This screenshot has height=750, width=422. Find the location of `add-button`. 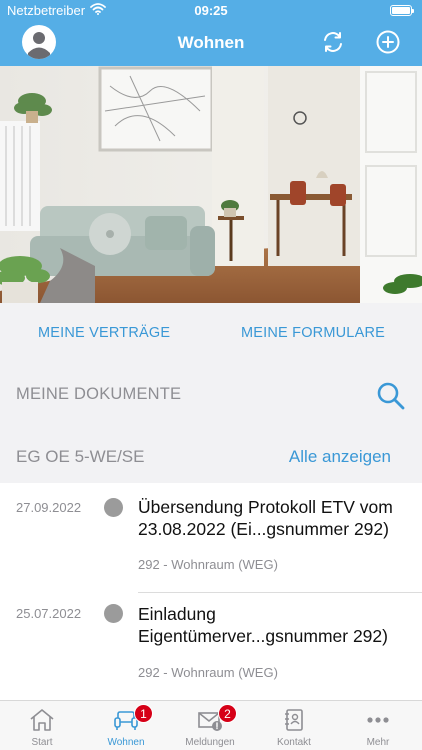

add-button is located at coordinates (388, 42).